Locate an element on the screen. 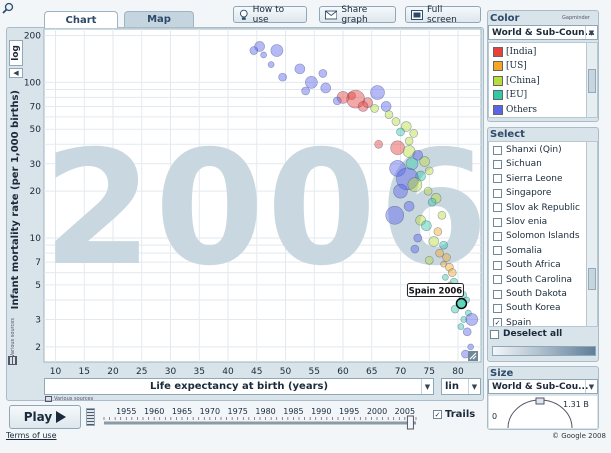 The width and height of the screenshot is (611, 453). size-dropdown: World & Sub-Cou... ▼ is located at coordinates (543, 386).